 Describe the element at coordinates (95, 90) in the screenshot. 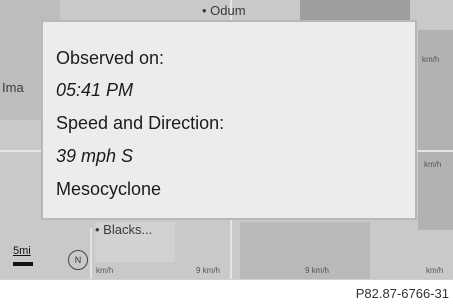

I see `observed-time: 05:41 PM` at that location.